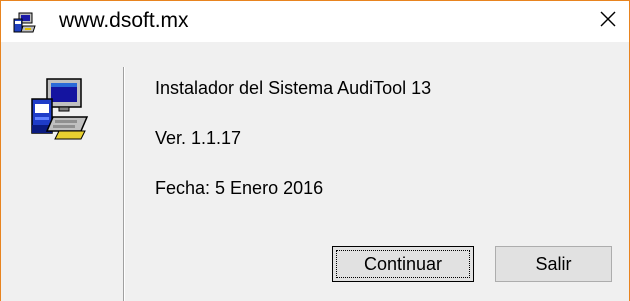 The width and height of the screenshot is (630, 301). What do you see at coordinates (198, 138) in the screenshot?
I see `version-label: Ver. 1.1.17` at bounding box center [198, 138].